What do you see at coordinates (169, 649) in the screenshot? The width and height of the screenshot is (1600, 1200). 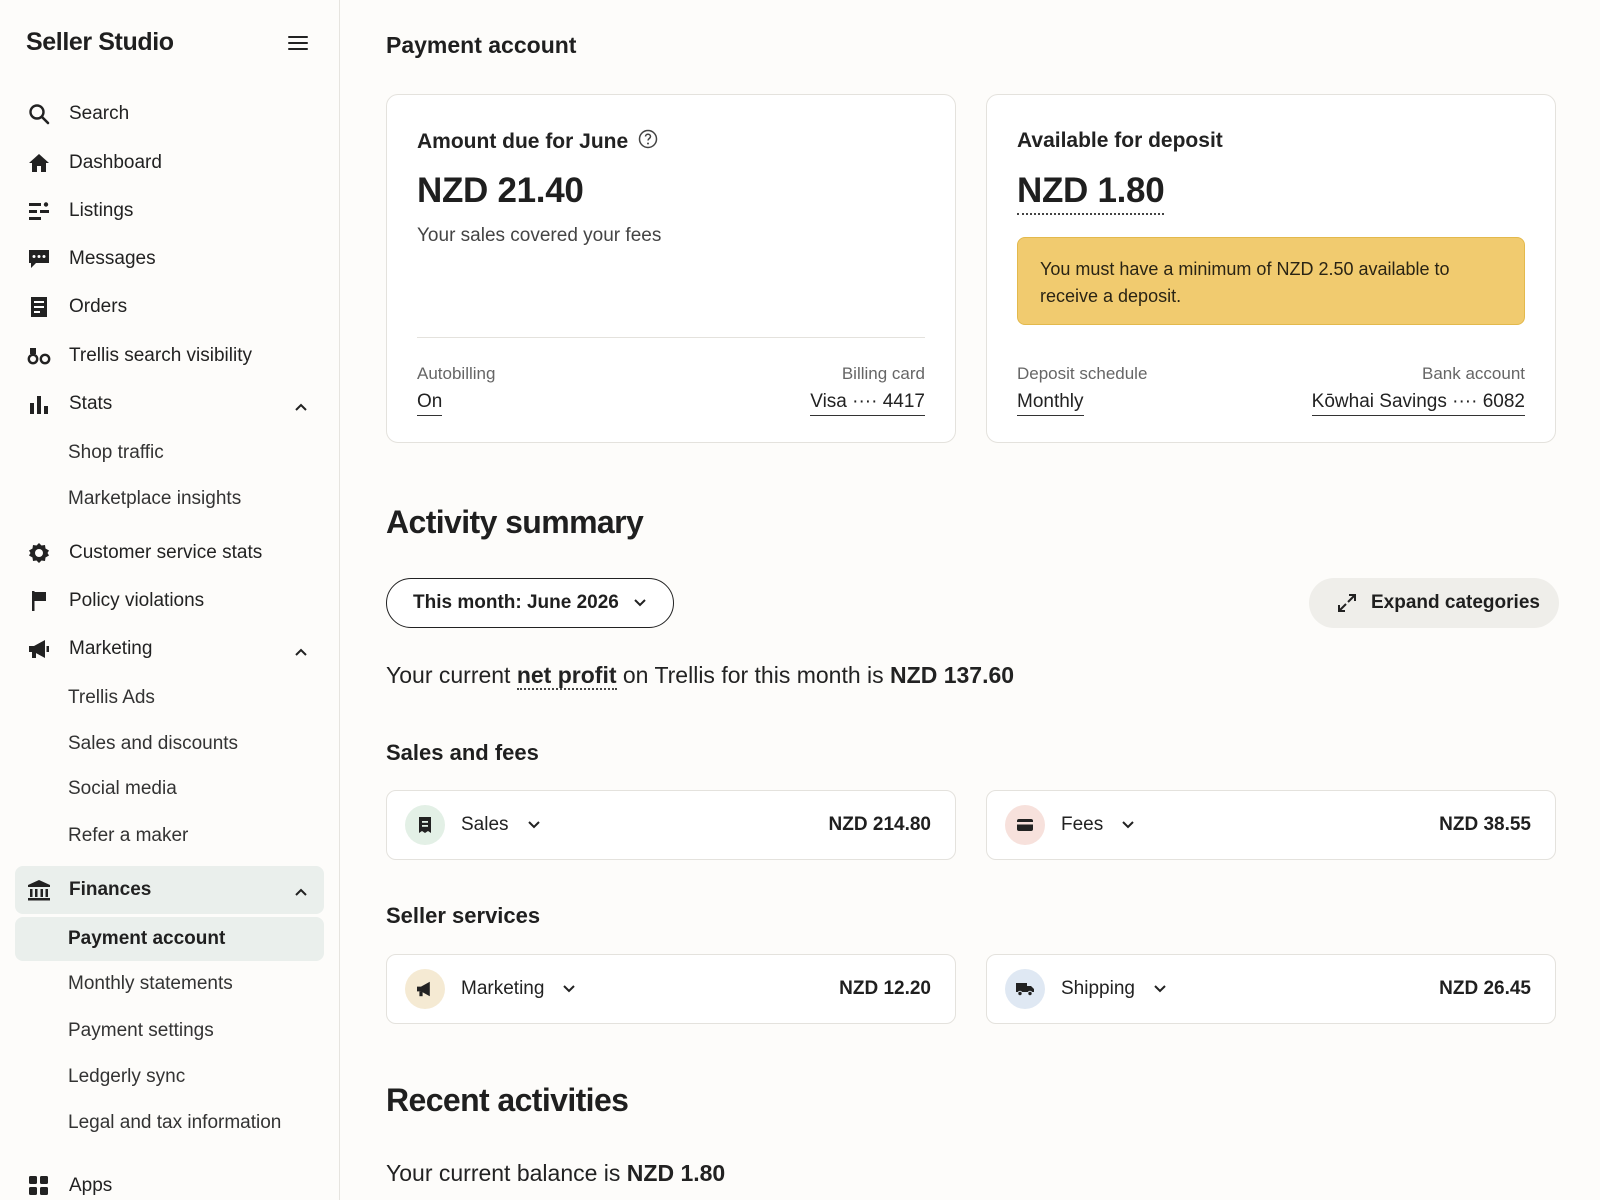 I see `sidebar-item-marketing: Marketing` at bounding box center [169, 649].